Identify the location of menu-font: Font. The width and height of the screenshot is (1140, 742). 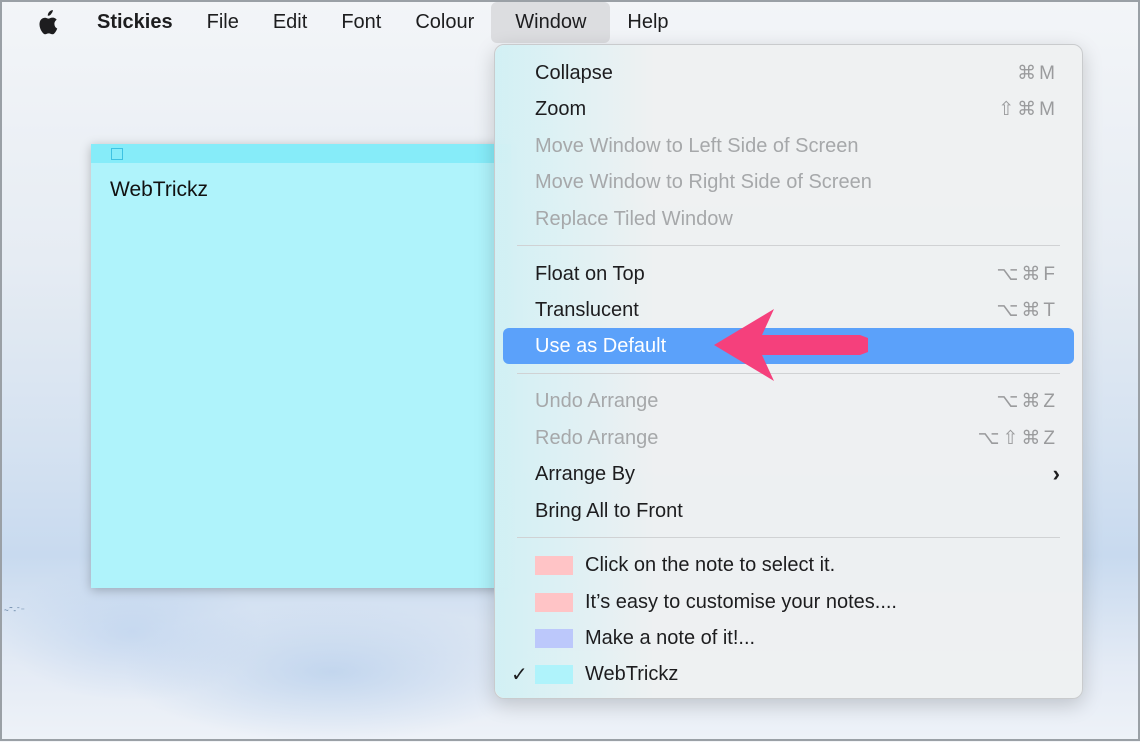
(361, 22).